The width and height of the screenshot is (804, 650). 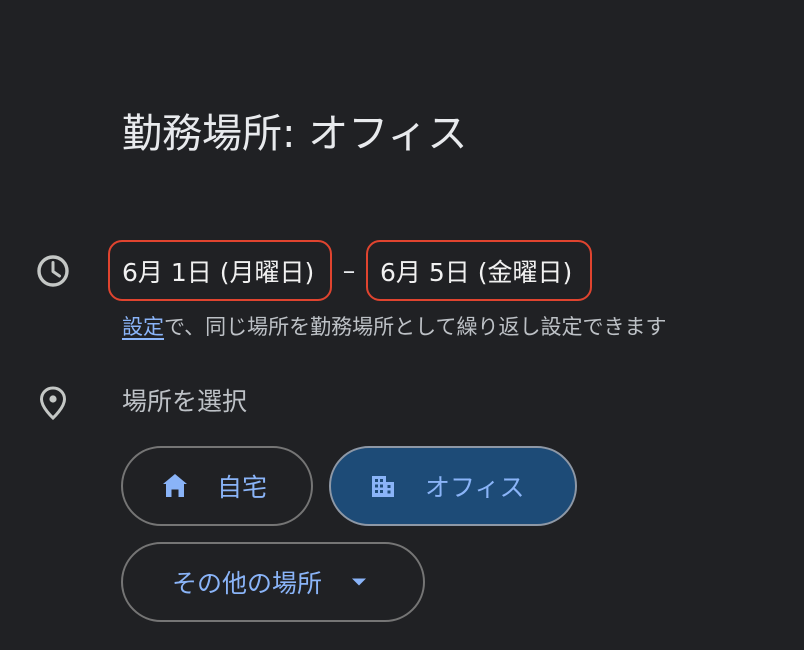 What do you see at coordinates (294, 134) in the screenshot?
I see `page-title: 勤務場所: オフィス` at bounding box center [294, 134].